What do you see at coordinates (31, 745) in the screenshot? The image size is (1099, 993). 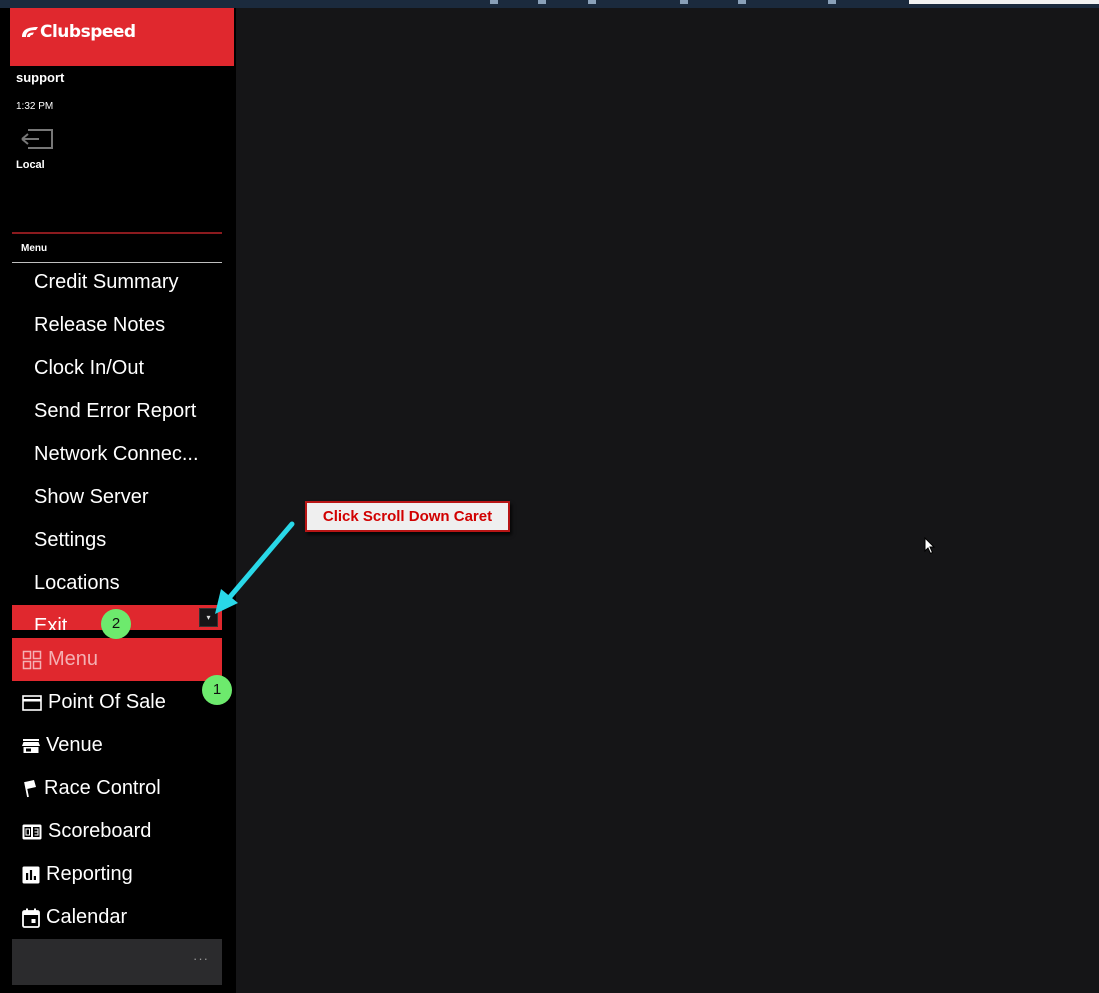 I see `store-icon` at bounding box center [31, 745].